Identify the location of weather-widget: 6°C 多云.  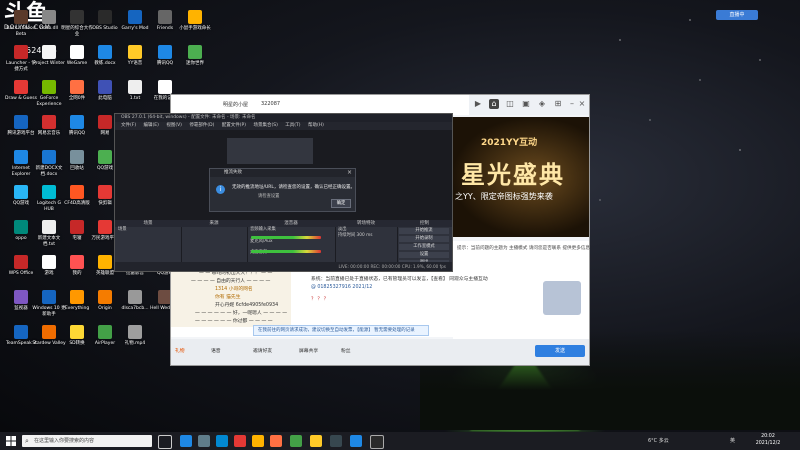
(658, 441).